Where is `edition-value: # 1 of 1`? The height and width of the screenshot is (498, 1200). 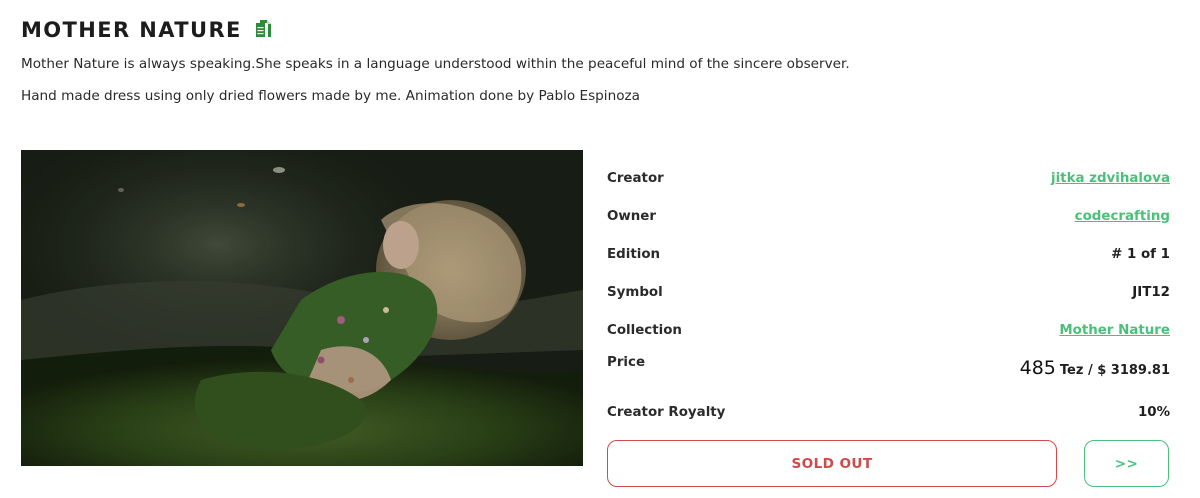 edition-value: # 1 of 1 is located at coordinates (1140, 254).